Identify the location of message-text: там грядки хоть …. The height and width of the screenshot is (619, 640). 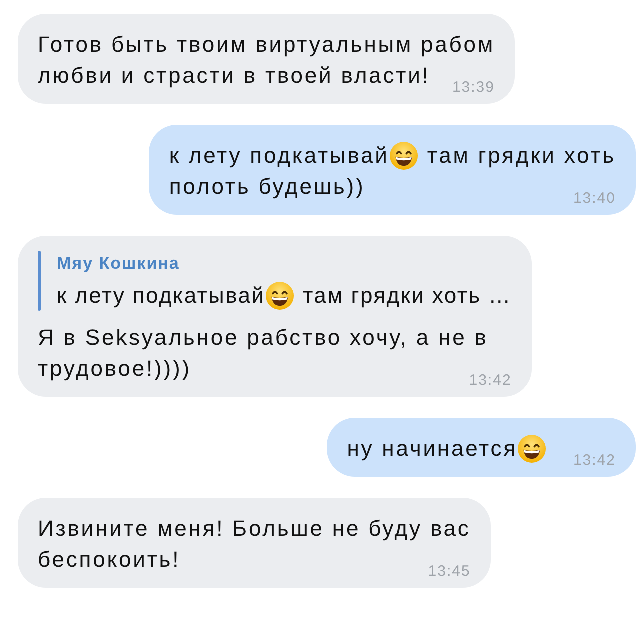
(407, 296).